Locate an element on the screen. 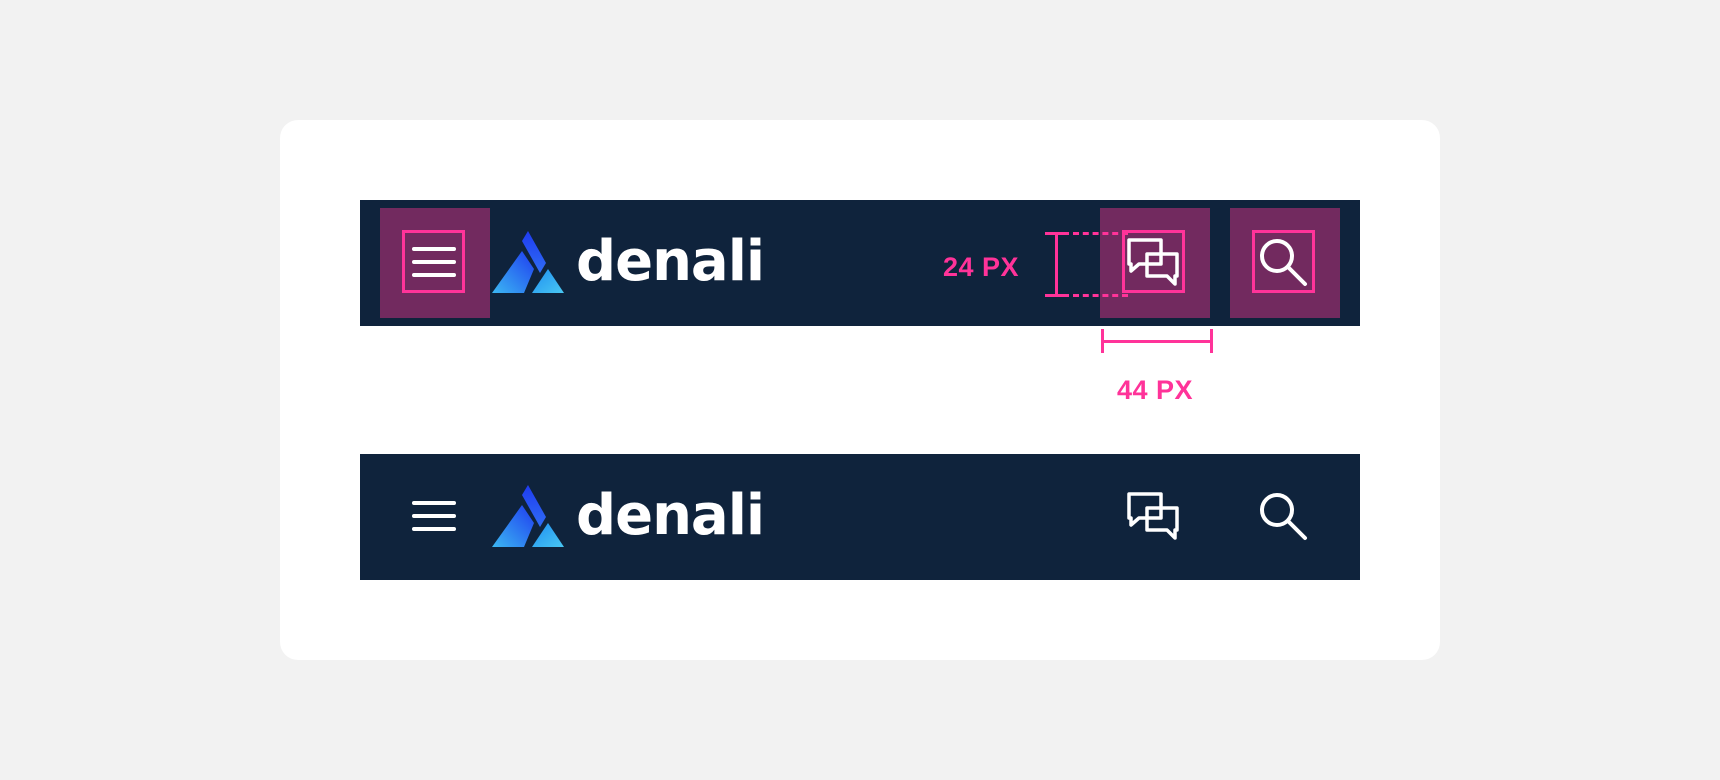 The image size is (1720, 780). tap-target-dimension-line is located at coordinates (1157, 341).